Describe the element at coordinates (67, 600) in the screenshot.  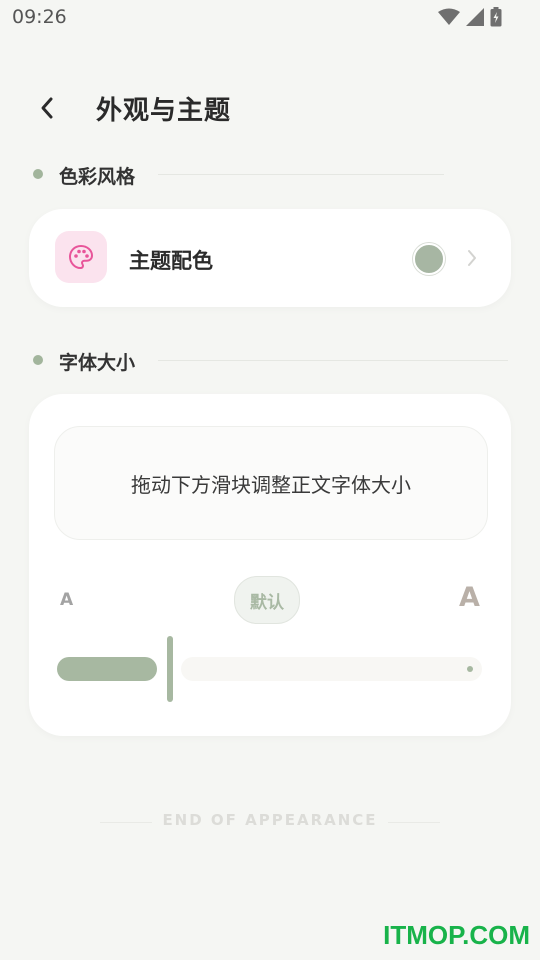
I see `small-font-label: A` at that location.